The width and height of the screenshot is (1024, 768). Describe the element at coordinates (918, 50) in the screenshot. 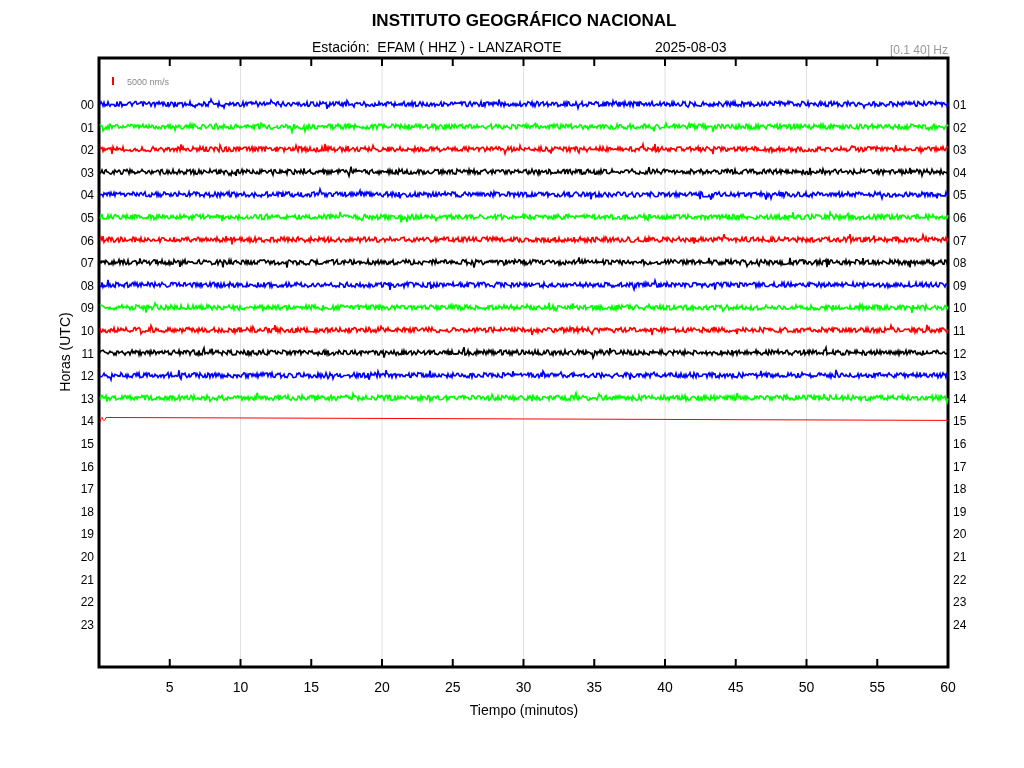

I see `filter-label: [0.1 40] Hz` at that location.